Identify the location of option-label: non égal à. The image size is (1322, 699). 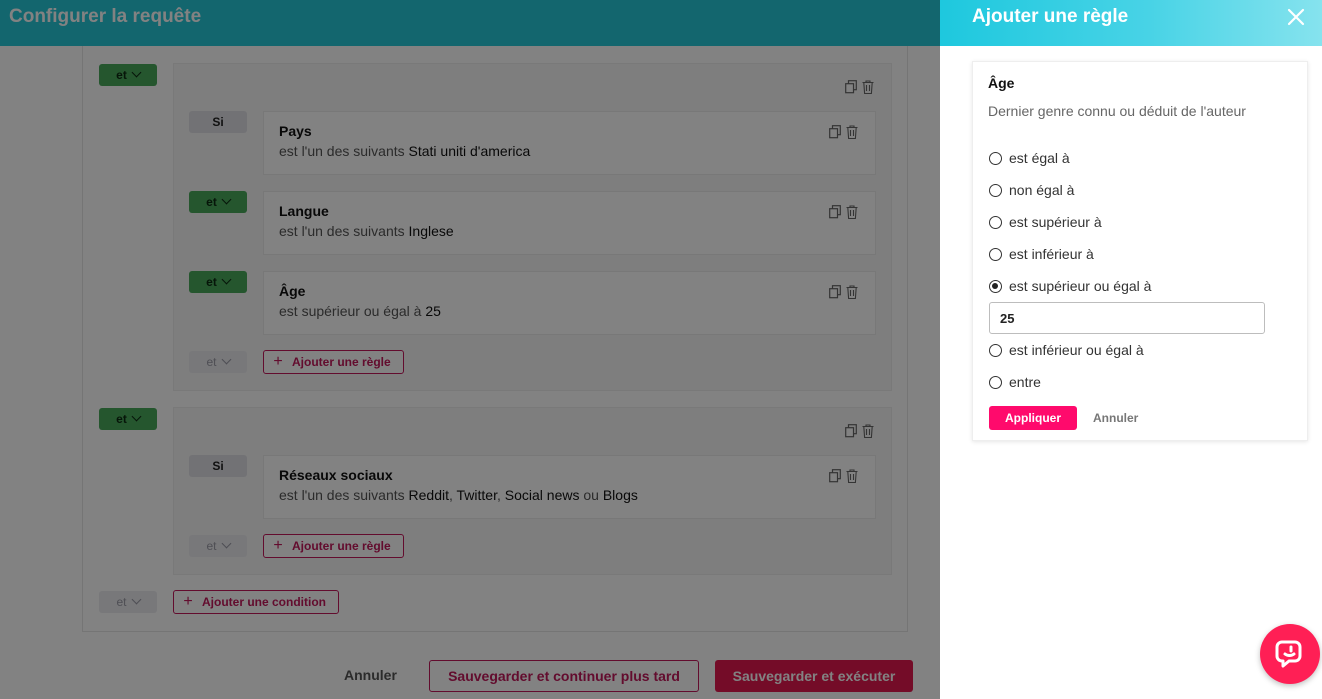
(1042, 190).